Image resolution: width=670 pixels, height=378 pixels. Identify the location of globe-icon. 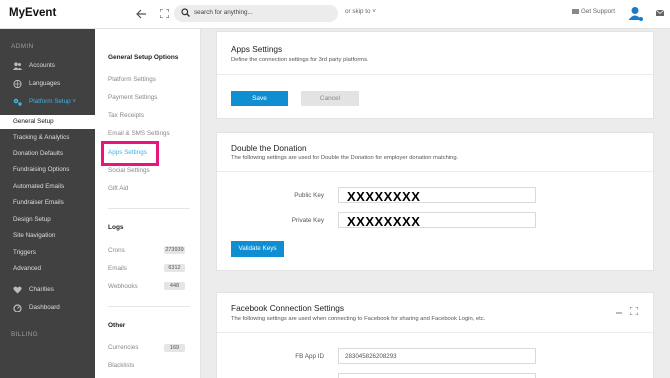
(17, 84).